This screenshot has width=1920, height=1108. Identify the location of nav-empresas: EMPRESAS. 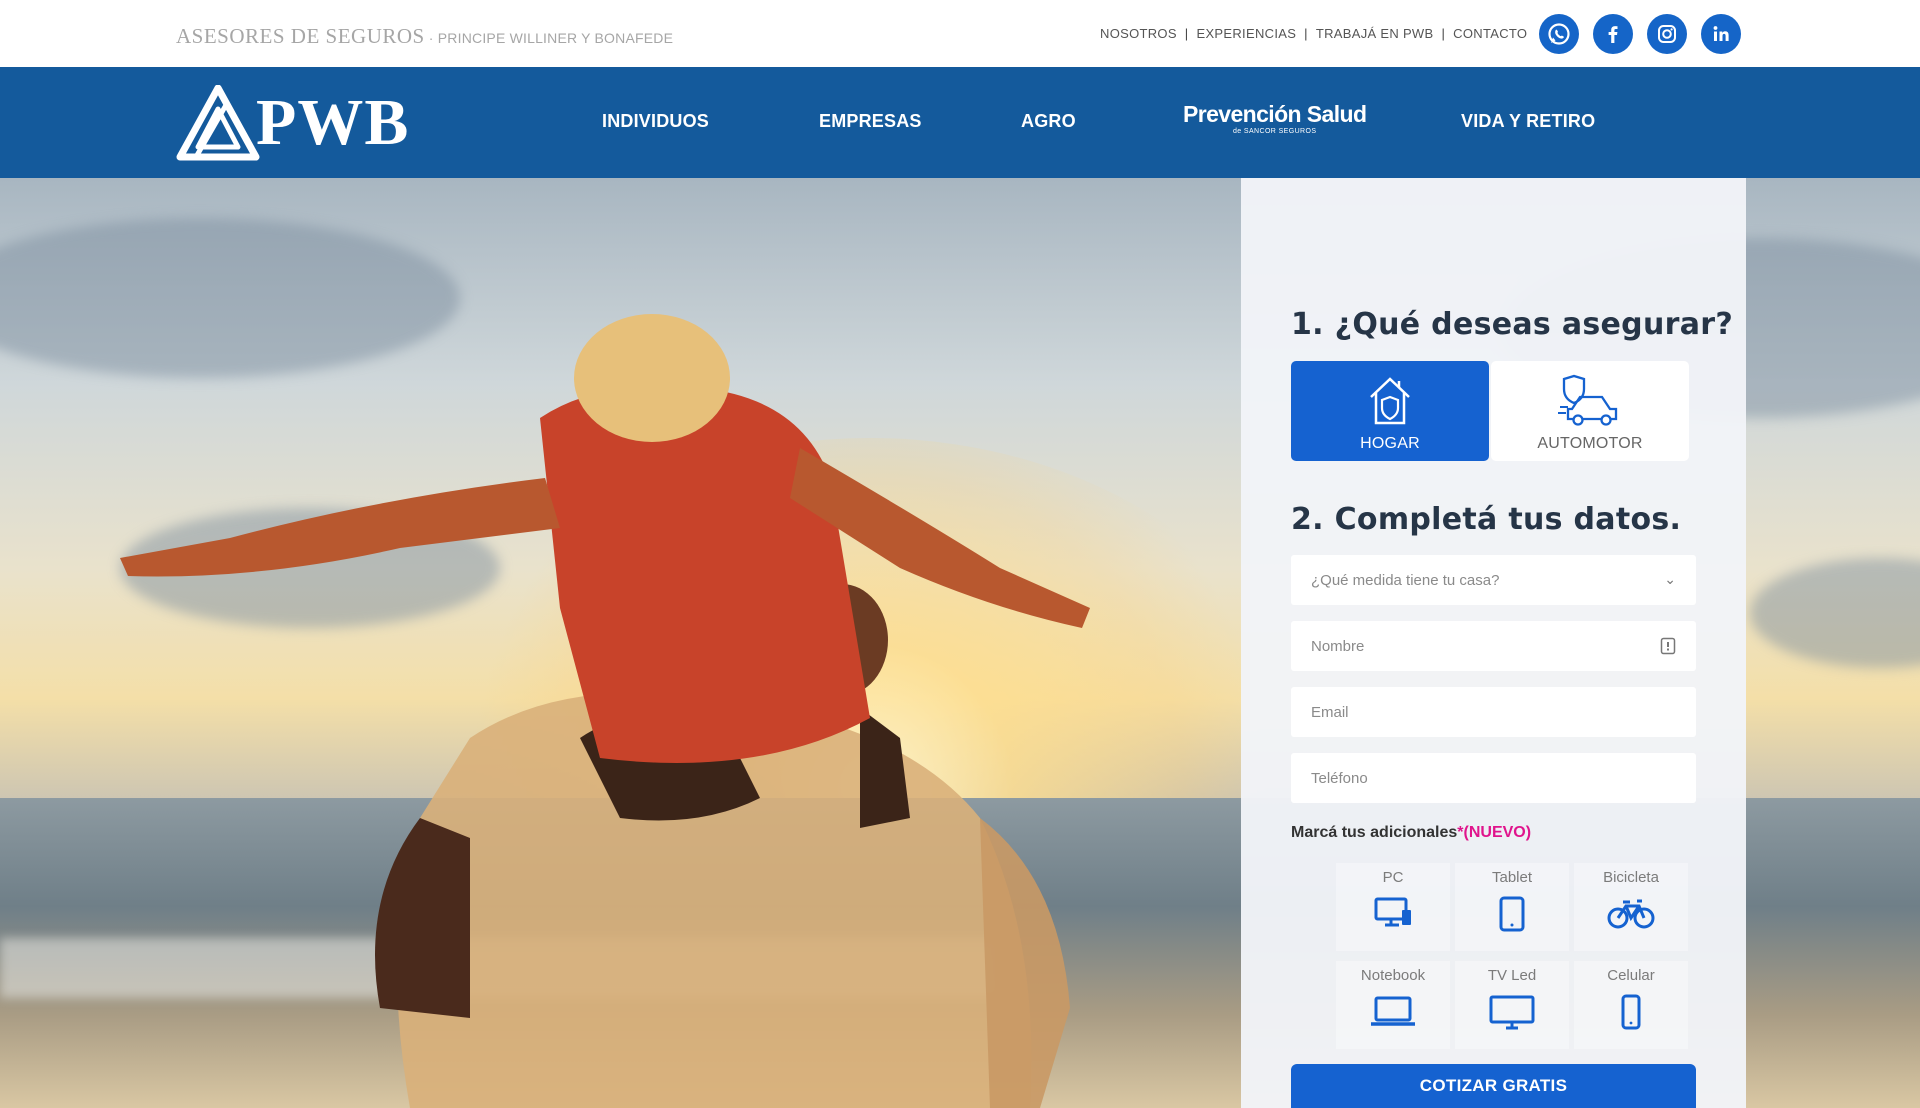
(870, 121).